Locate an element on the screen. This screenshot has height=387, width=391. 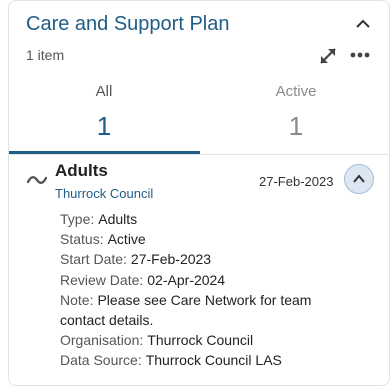
detail-status-label: Status: is located at coordinates (82, 239).